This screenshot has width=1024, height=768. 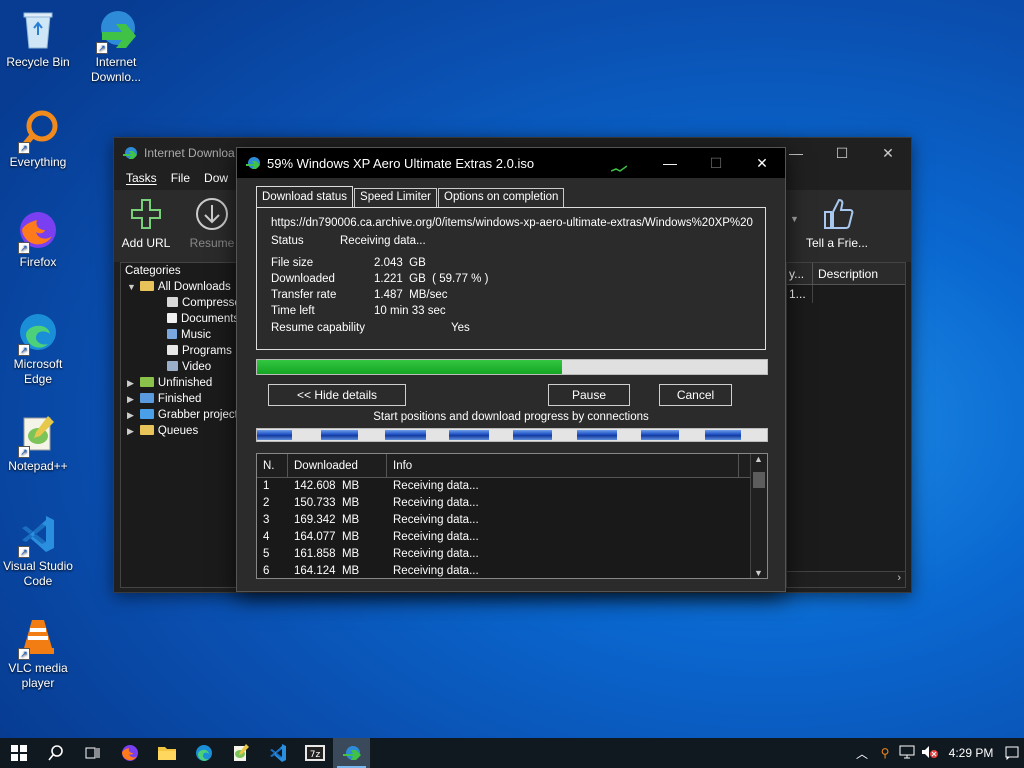 I want to click on cell-downloaded: 161.858 MB, so click(x=327, y=554).